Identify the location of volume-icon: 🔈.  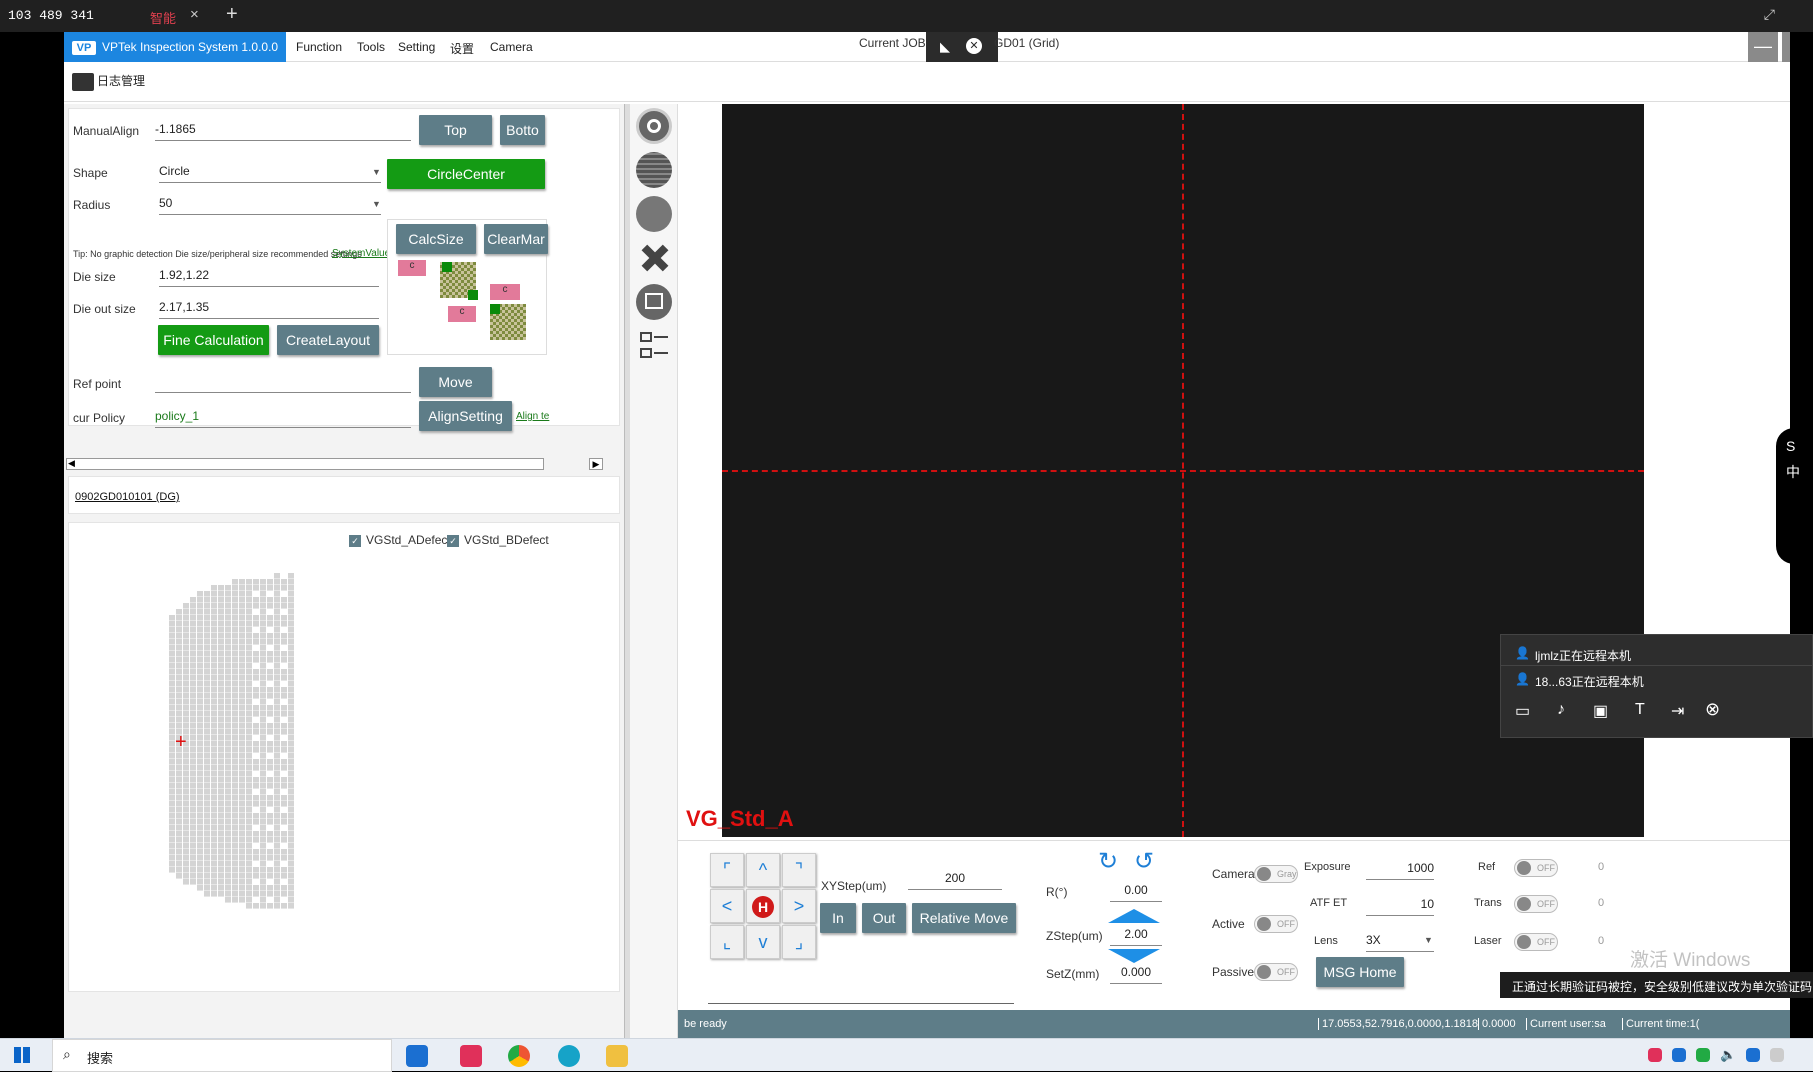
(1728, 1055).